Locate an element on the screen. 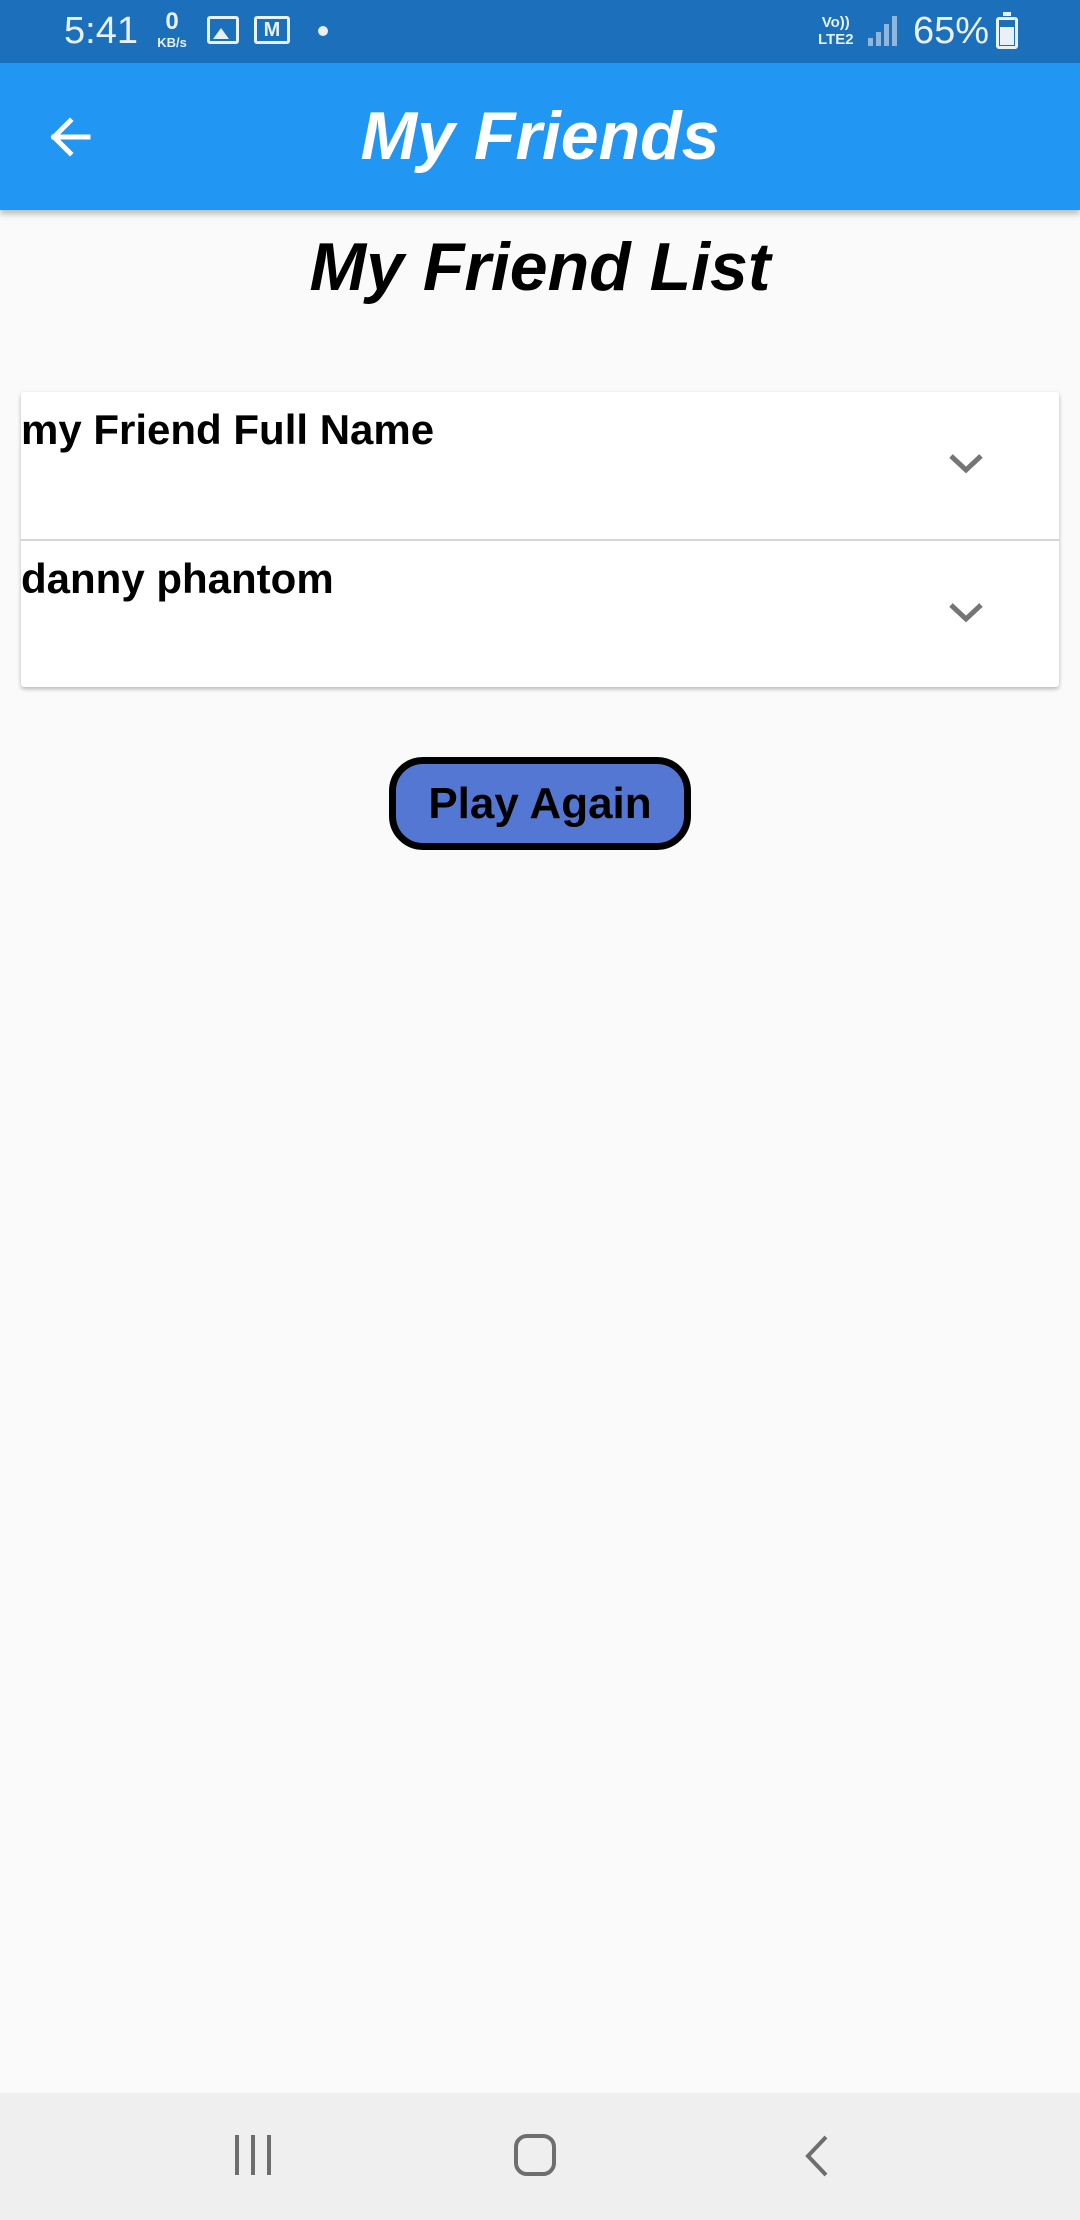 The width and height of the screenshot is (1080, 2220). signal-strength-icon is located at coordinates (883, 31).